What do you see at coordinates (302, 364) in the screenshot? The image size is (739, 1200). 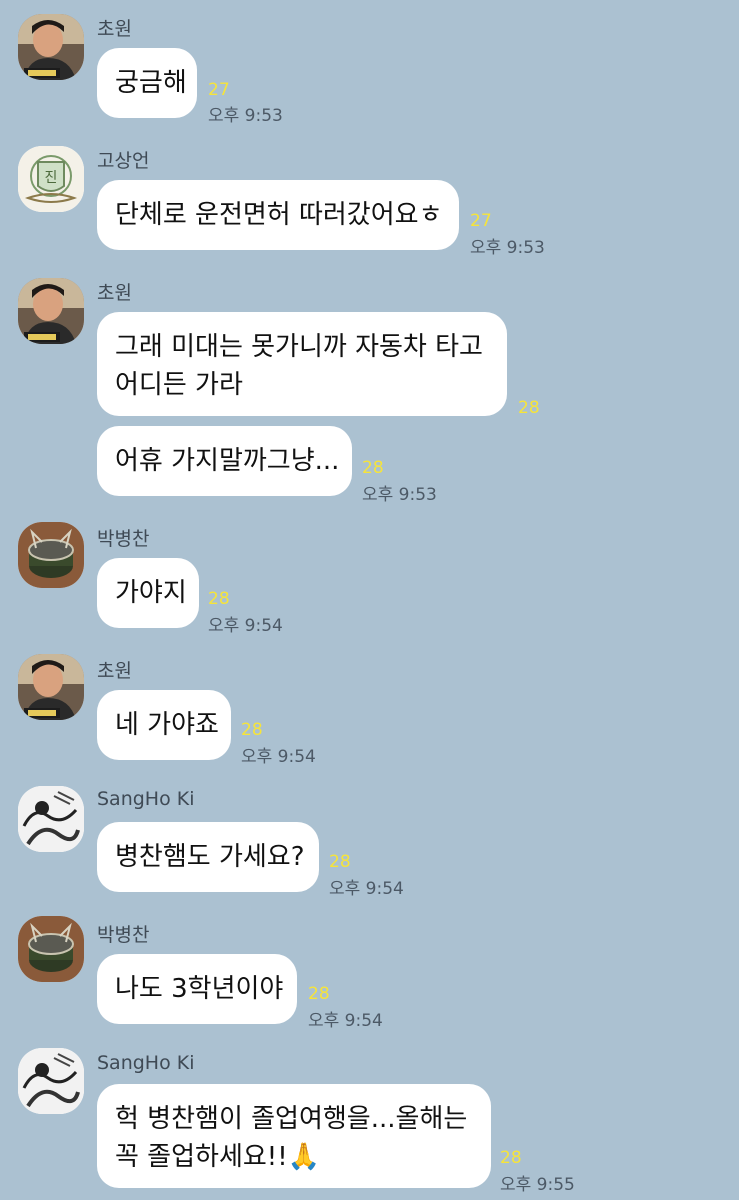 I see `message-bubble: 그래 미대는 못가니까 자동차 타고 어디든 가라` at bounding box center [302, 364].